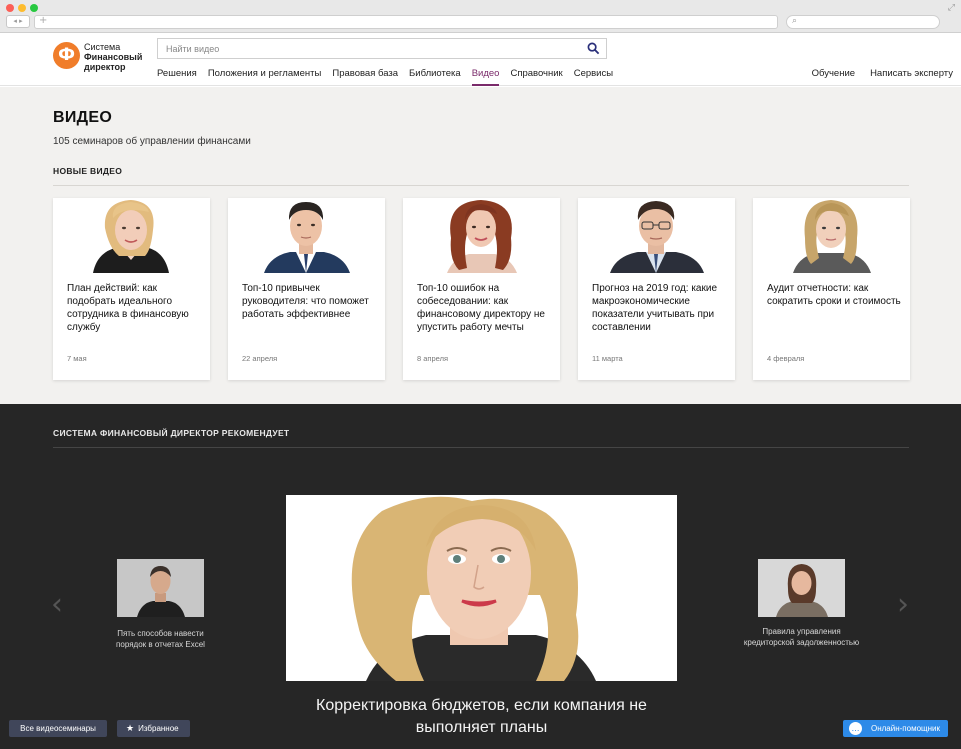 Image resolution: width=961 pixels, height=749 pixels. Describe the element at coordinates (863, 22) in the screenshot. I see `browser-search-field: ⌕` at that location.